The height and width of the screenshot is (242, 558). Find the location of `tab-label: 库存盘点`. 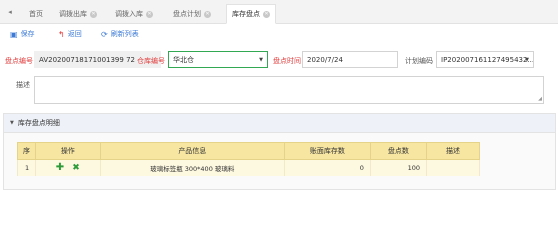

tab-label: 库存盘点 is located at coordinates (246, 14).